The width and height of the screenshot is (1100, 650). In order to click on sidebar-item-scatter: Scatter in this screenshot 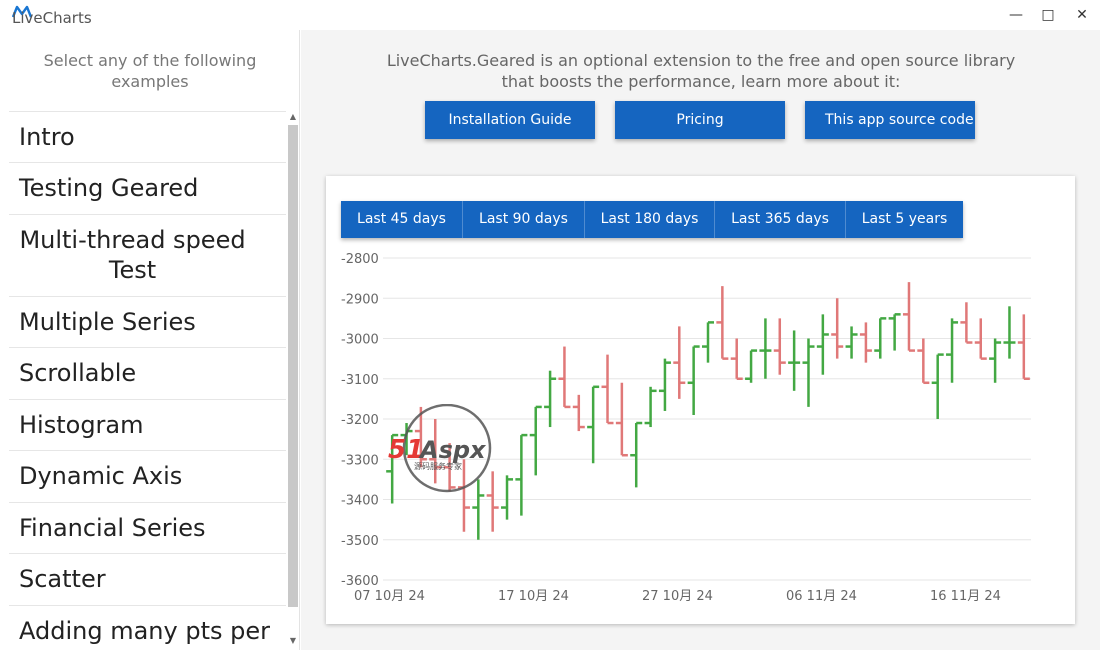, I will do `click(147, 579)`.